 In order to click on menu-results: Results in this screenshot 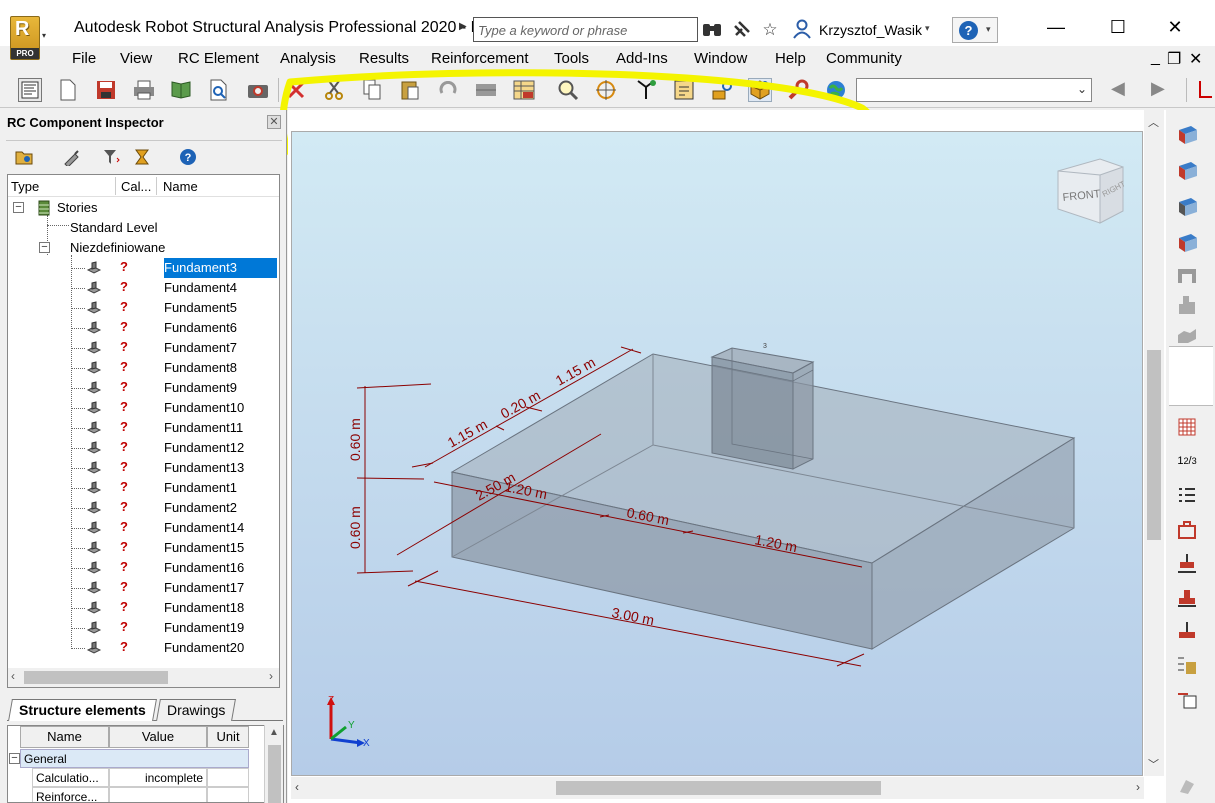, I will do `click(384, 58)`.